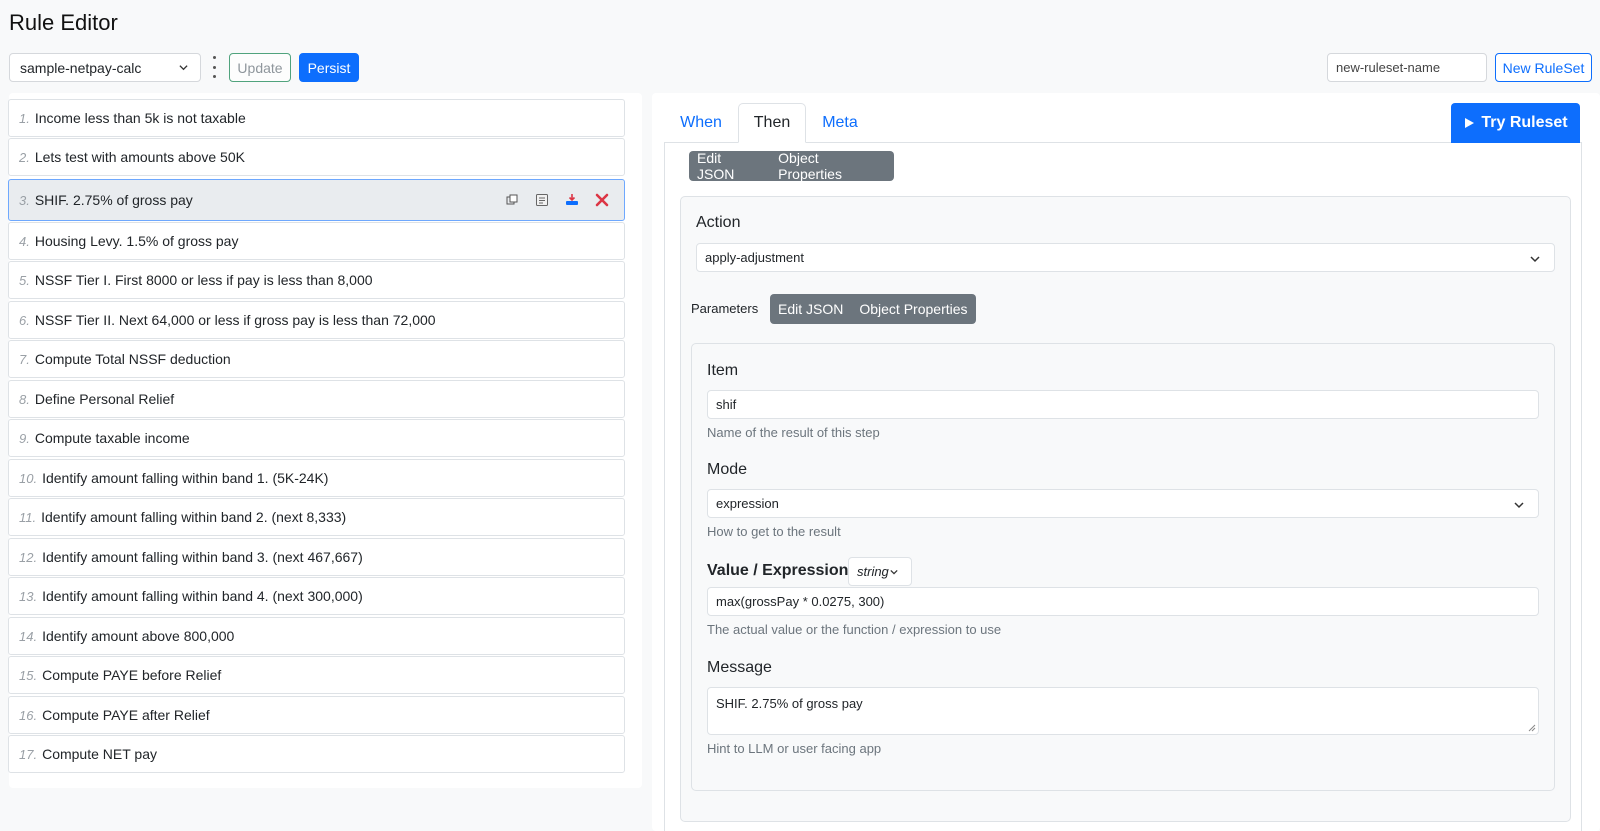 Image resolution: width=1600 pixels, height=831 pixels. I want to click on rule-number: 12., so click(28, 557).